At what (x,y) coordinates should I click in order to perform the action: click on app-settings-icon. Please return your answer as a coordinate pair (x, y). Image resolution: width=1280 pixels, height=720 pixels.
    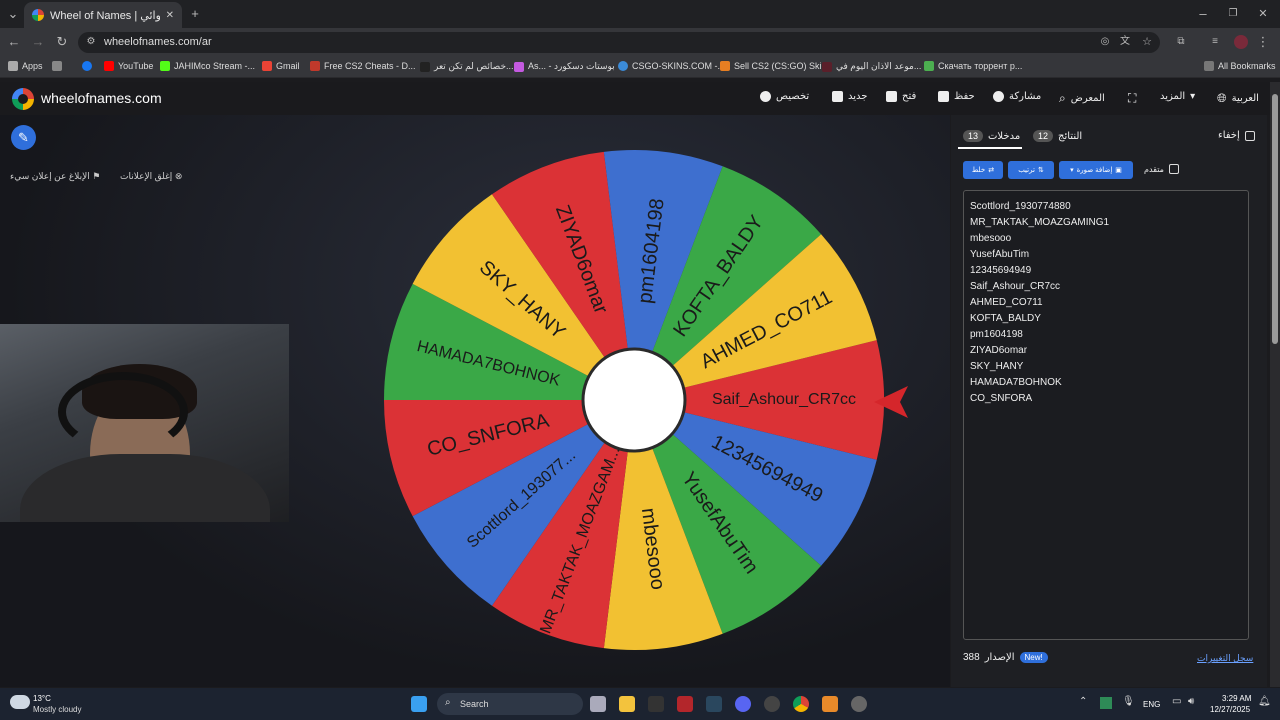
    Looking at the image, I should click on (859, 704).